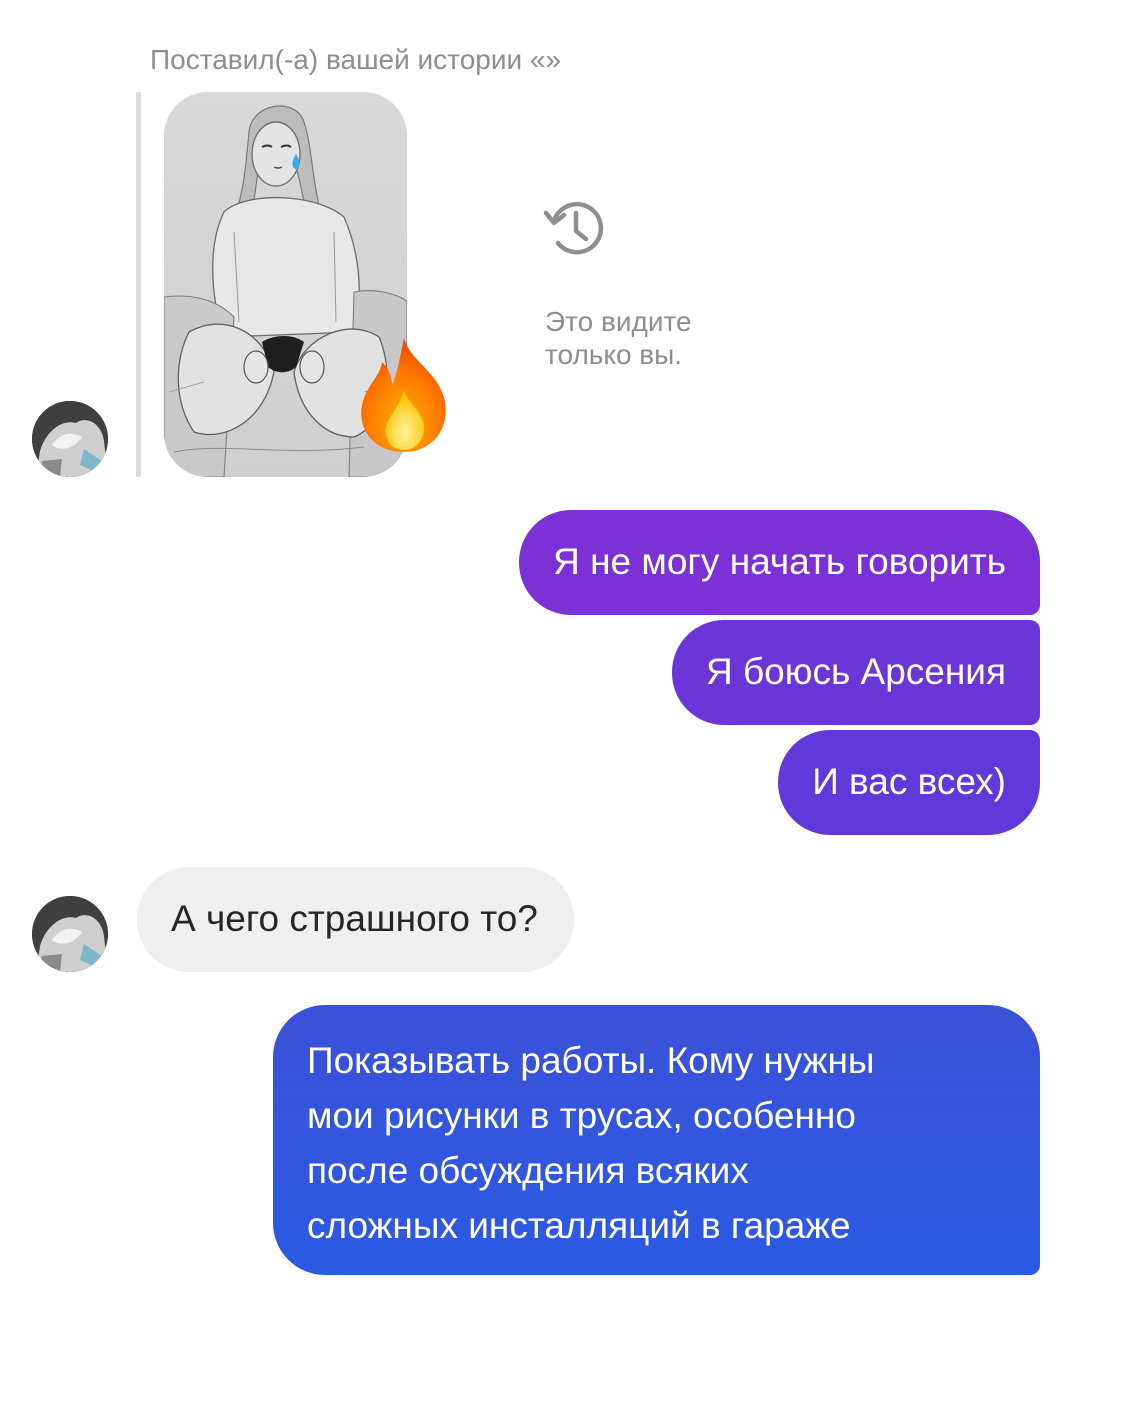 This screenshot has width=1122, height=1417. What do you see at coordinates (581, 1115) in the screenshot?
I see `message-line: мои рисунки в трусах, особенно` at bounding box center [581, 1115].